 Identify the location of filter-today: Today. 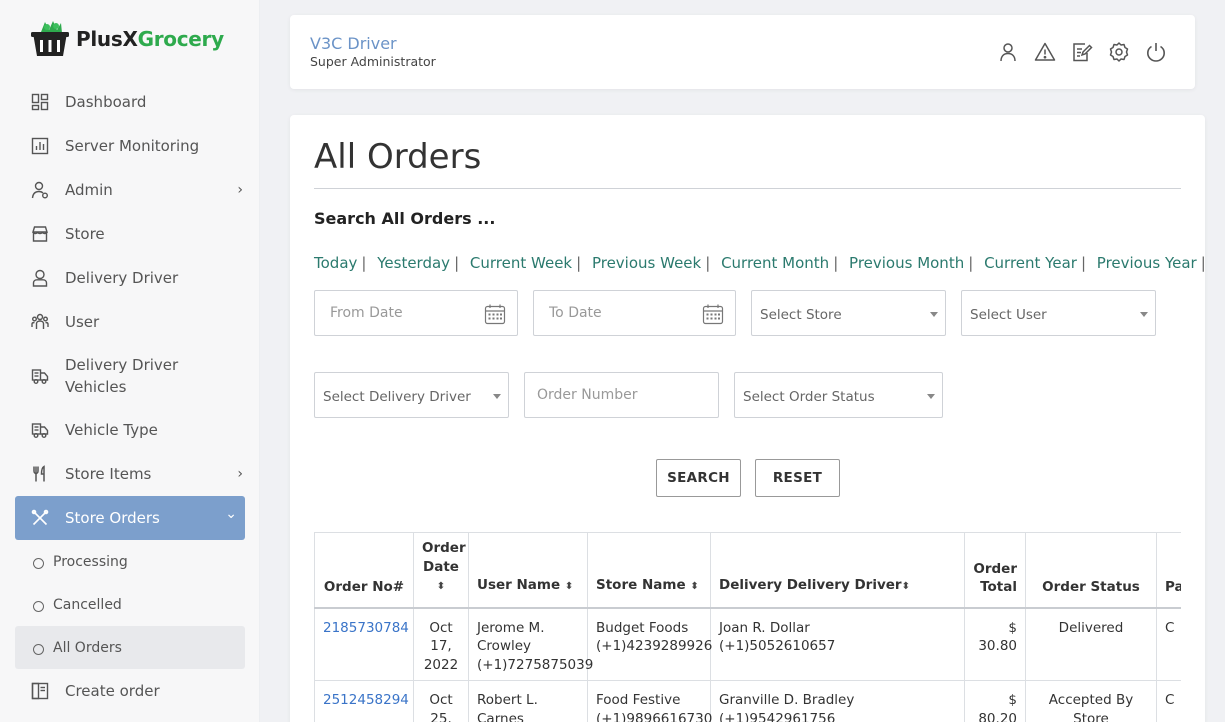
(335, 263).